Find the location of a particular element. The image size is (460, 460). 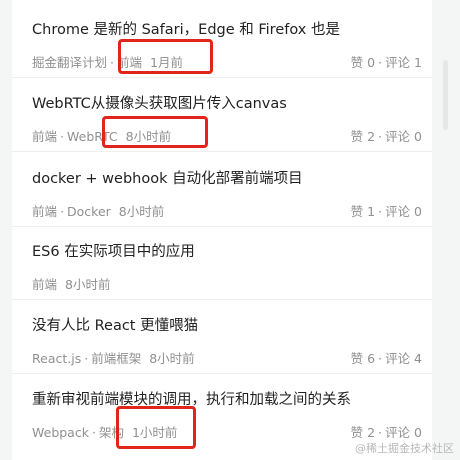

comment-count: 评论 1 is located at coordinates (403, 62).